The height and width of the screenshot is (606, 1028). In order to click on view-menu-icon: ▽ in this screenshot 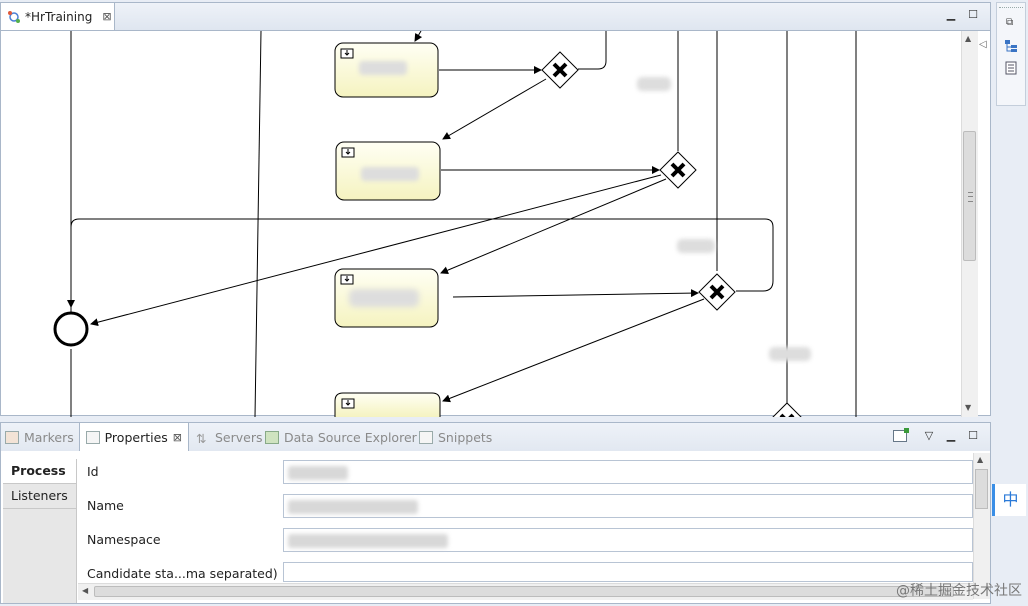, I will do `click(929, 436)`.